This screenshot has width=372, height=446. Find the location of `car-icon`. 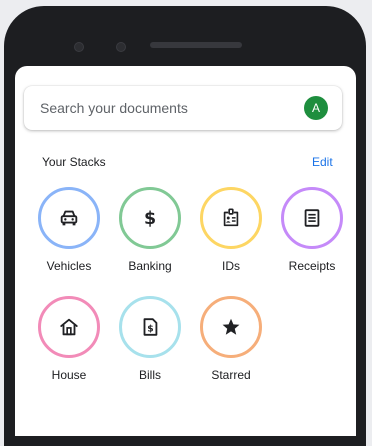

car-icon is located at coordinates (69, 218).